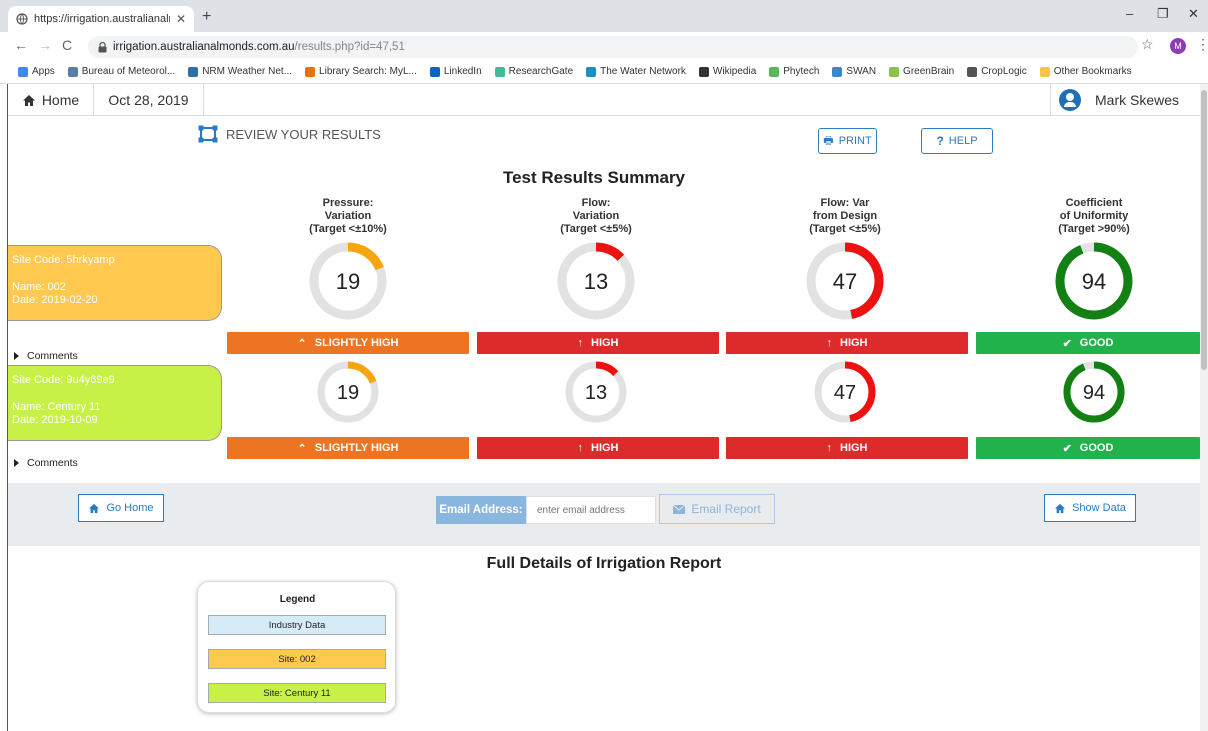  Describe the element at coordinates (45, 45) in the screenshot. I see `forward-icon: →` at that location.